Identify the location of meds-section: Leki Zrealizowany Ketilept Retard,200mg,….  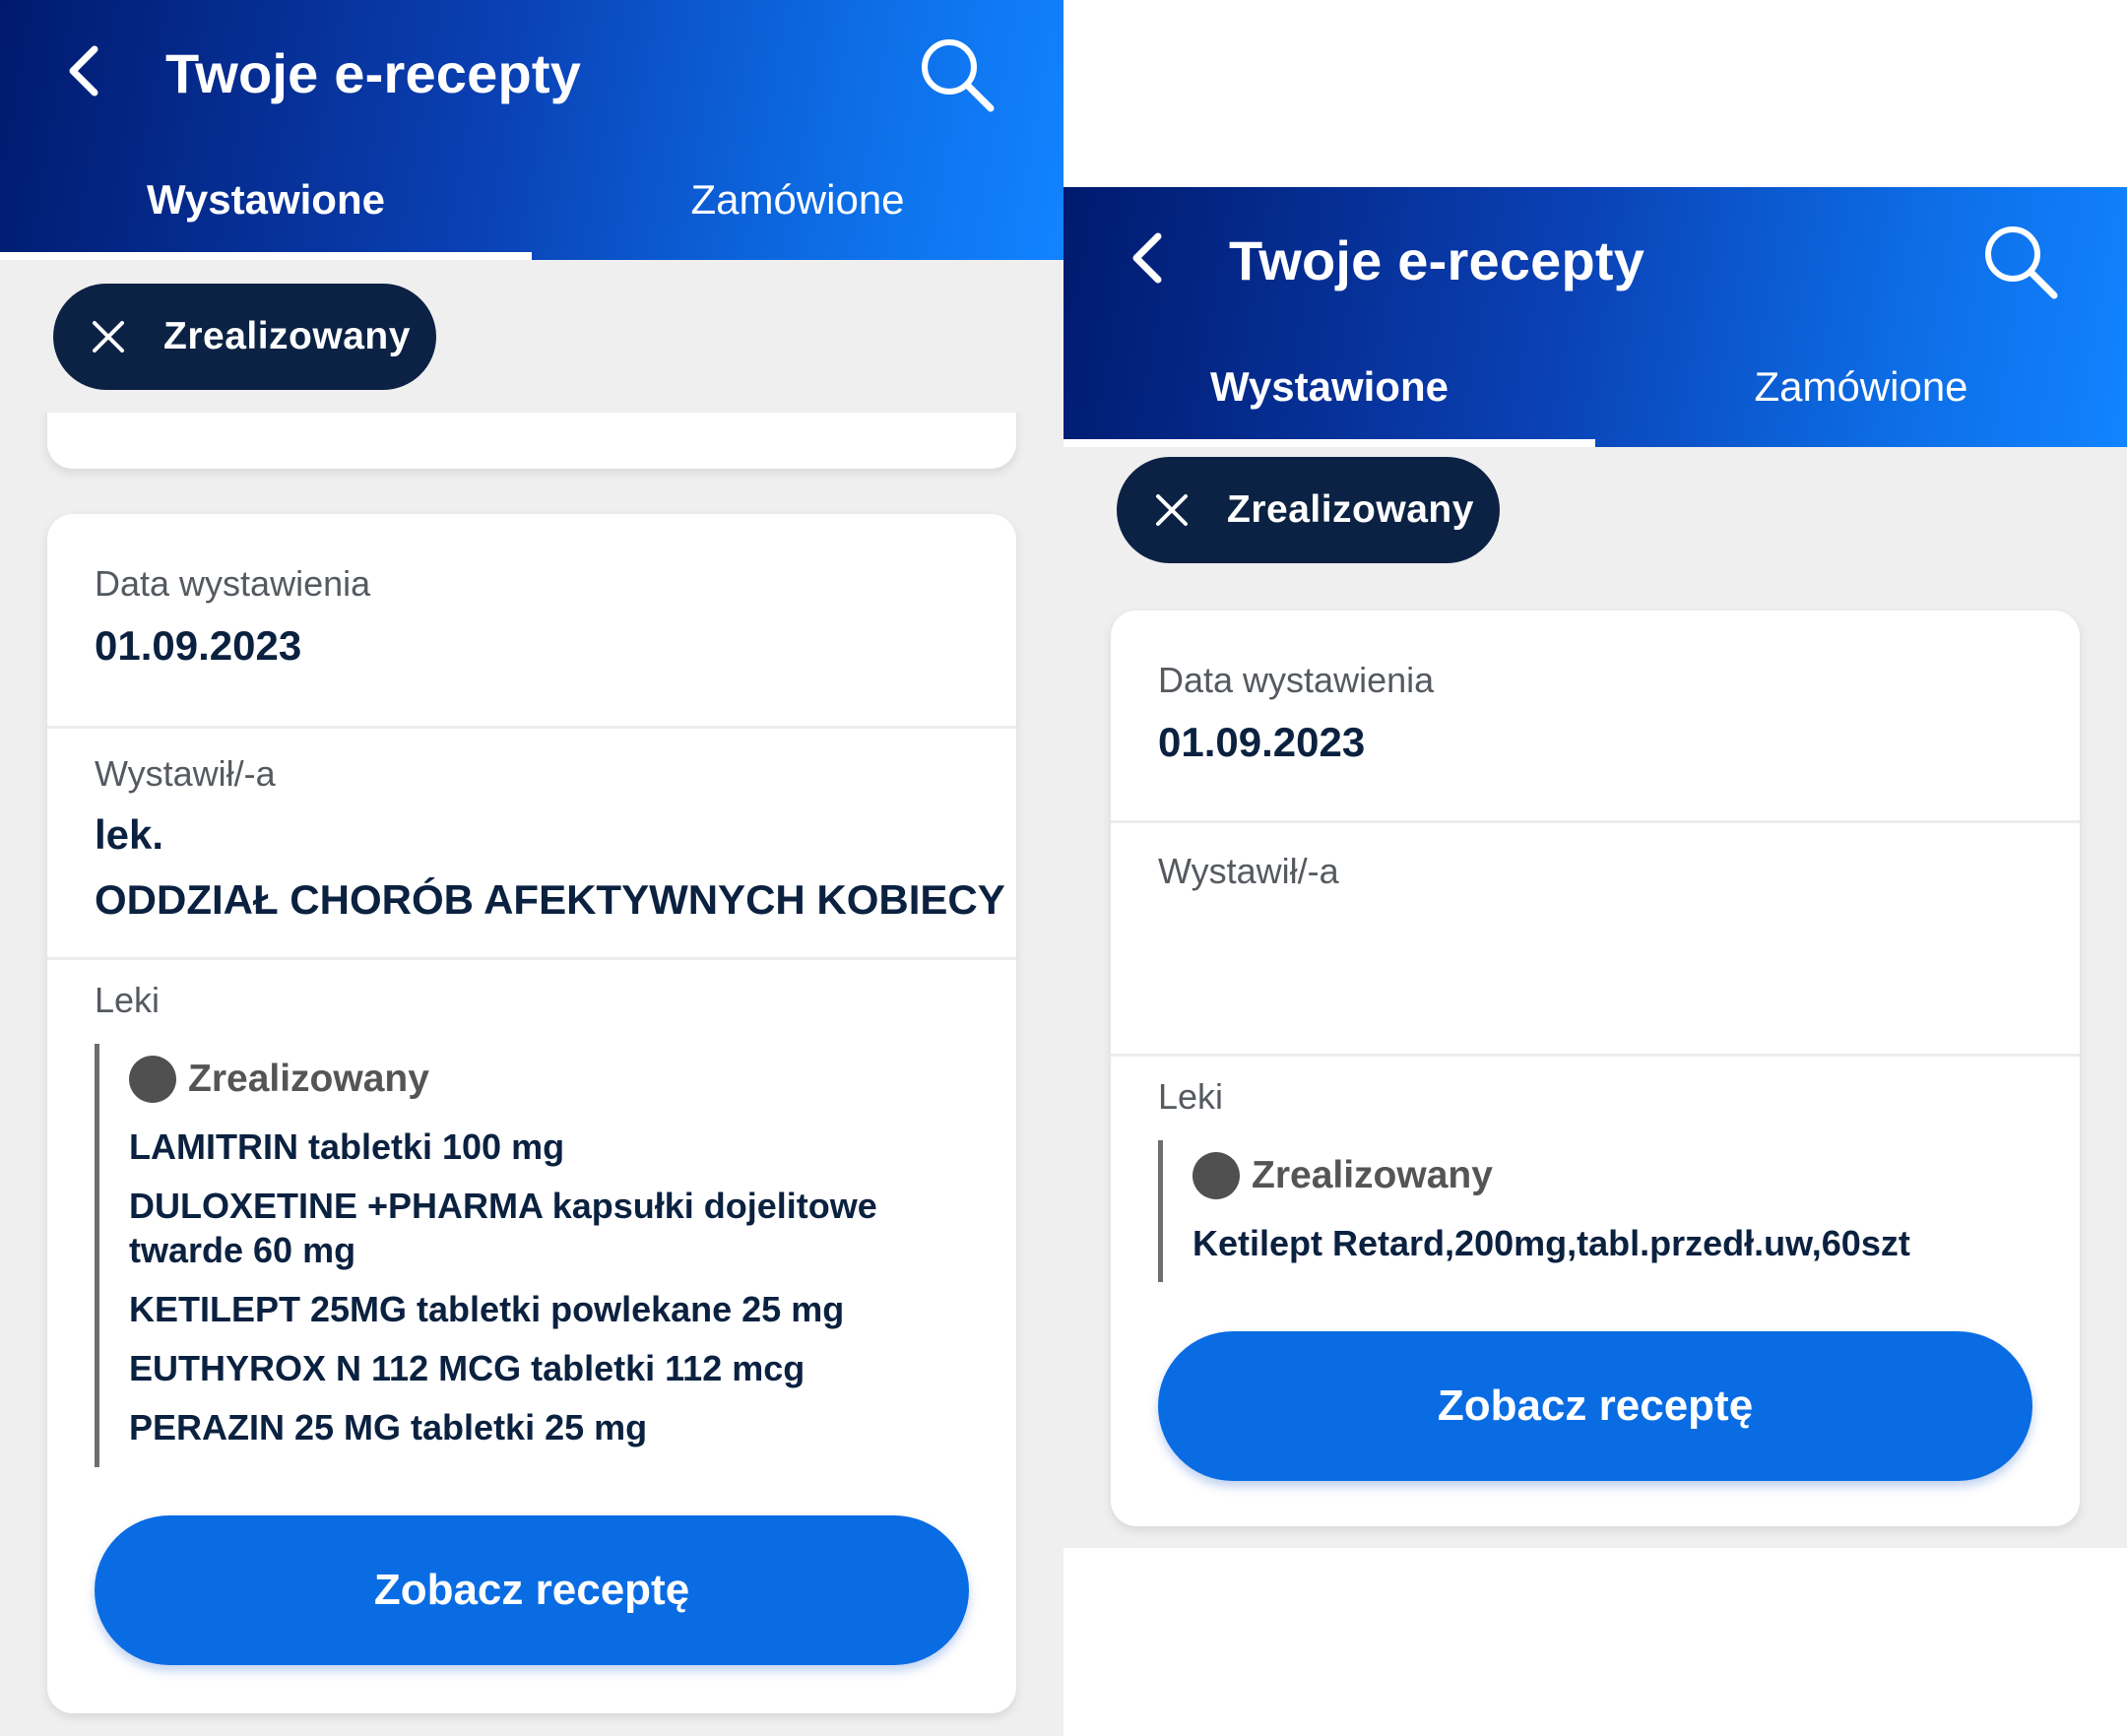
(1595, 1180).